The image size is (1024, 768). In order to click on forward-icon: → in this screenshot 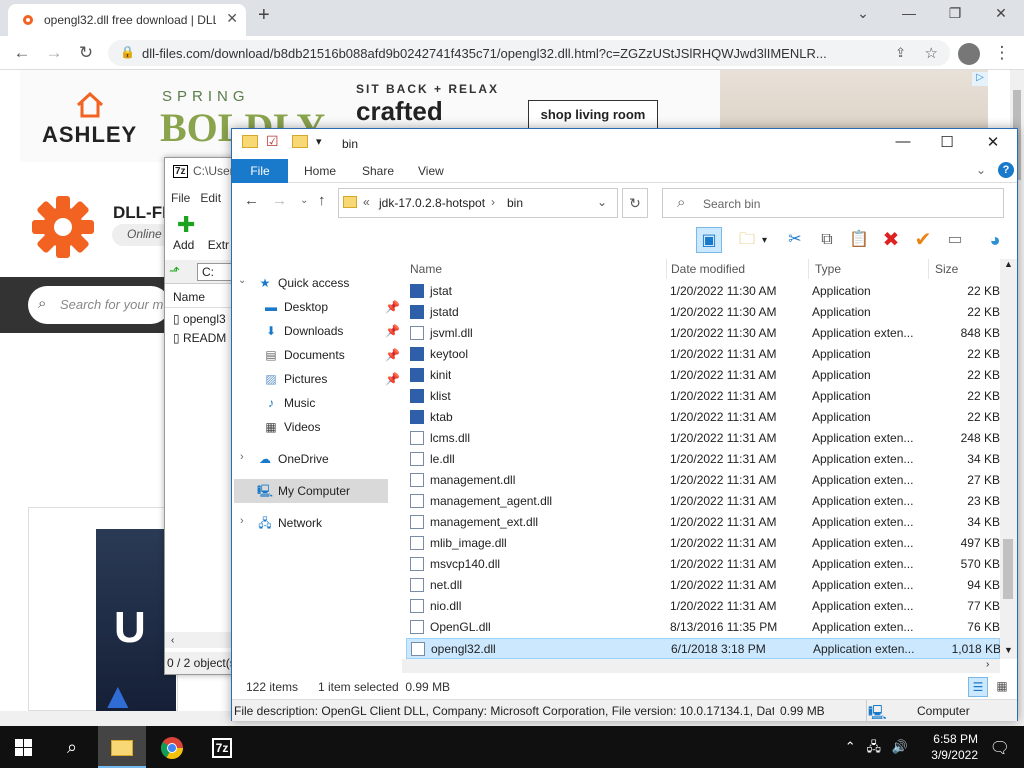, I will do `click(279, 200)`.